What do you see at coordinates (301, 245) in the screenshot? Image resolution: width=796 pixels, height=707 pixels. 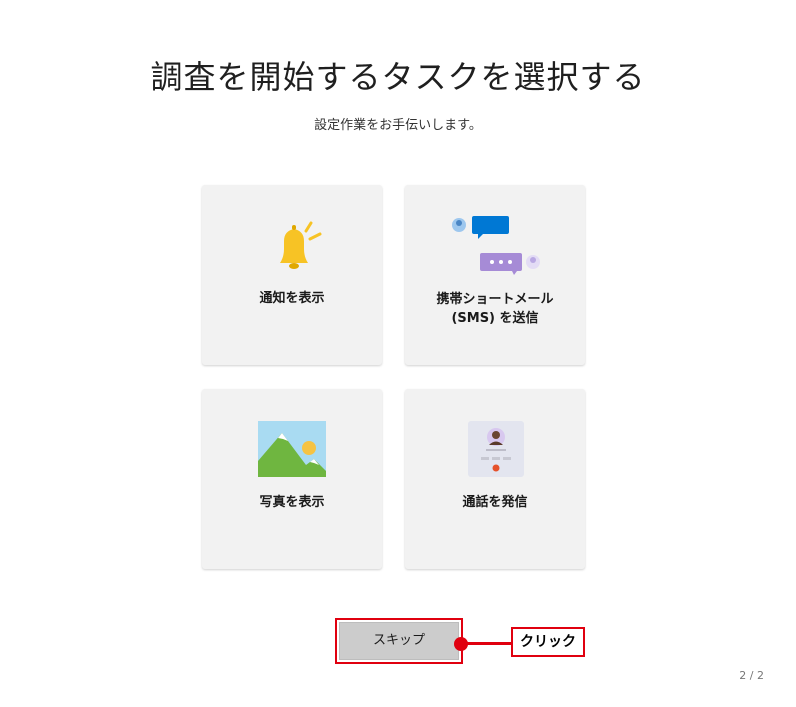 I see `bell-icon` at bounding box center [301, 245].